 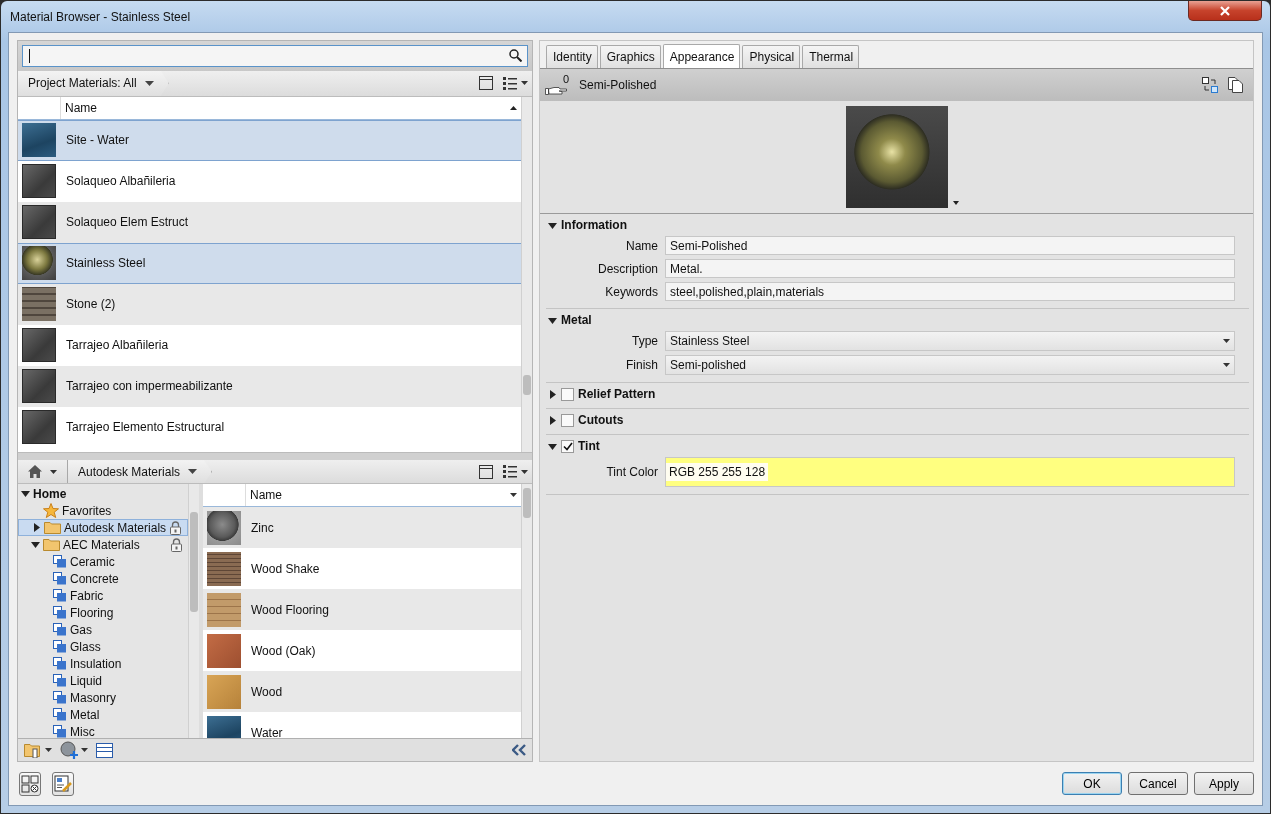 What do you see at coordinates (103, 494) in the screenshot?
I see `tree-item: Home` at bounding box center [103, 494].